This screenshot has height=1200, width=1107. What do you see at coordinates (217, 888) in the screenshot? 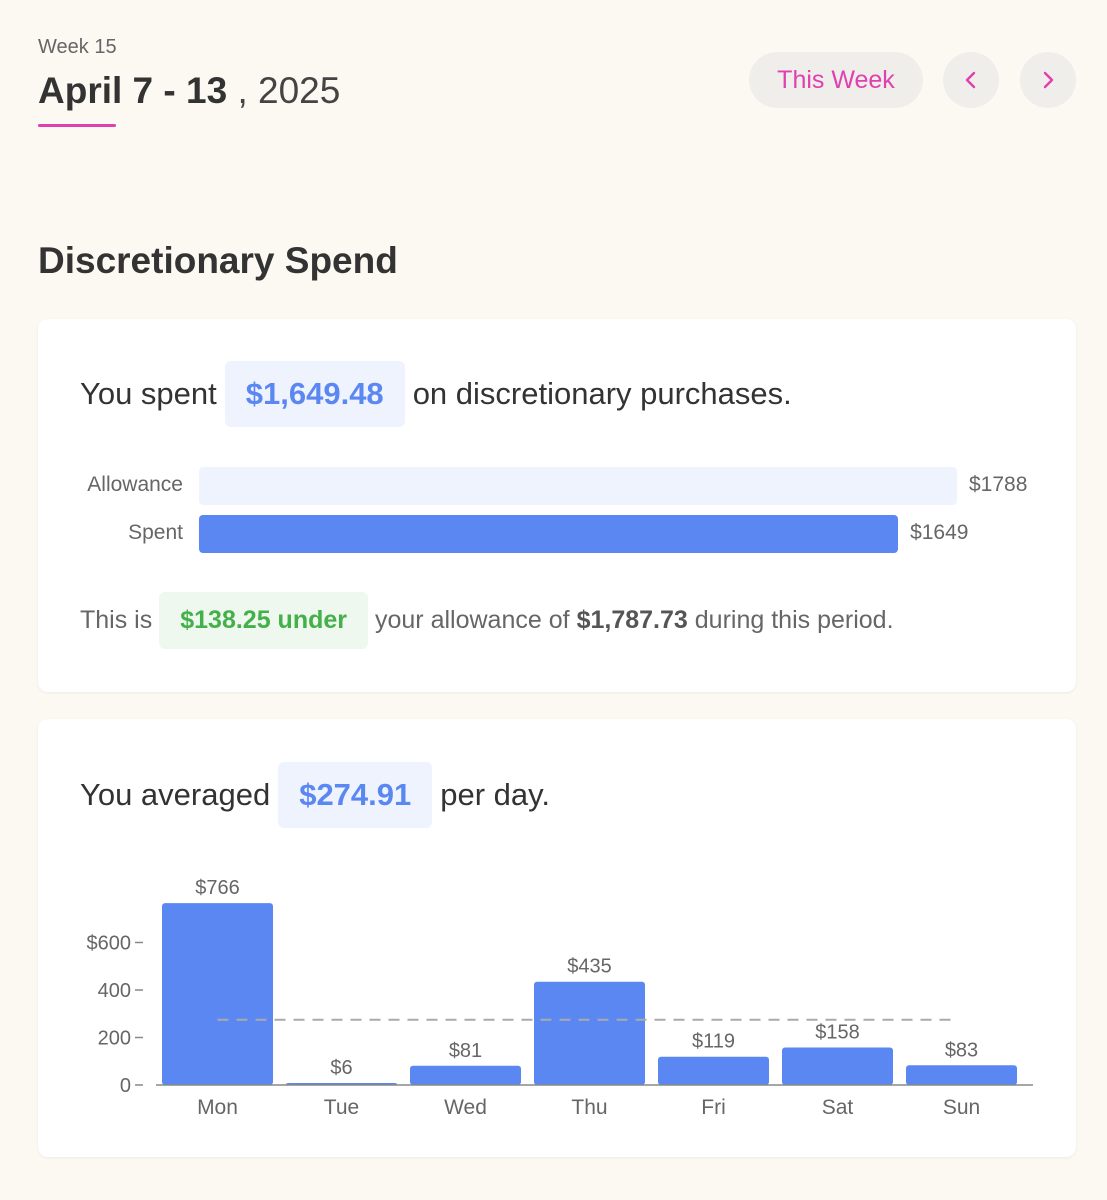
I see `data-label: $766` at bounding box center [217, 888].